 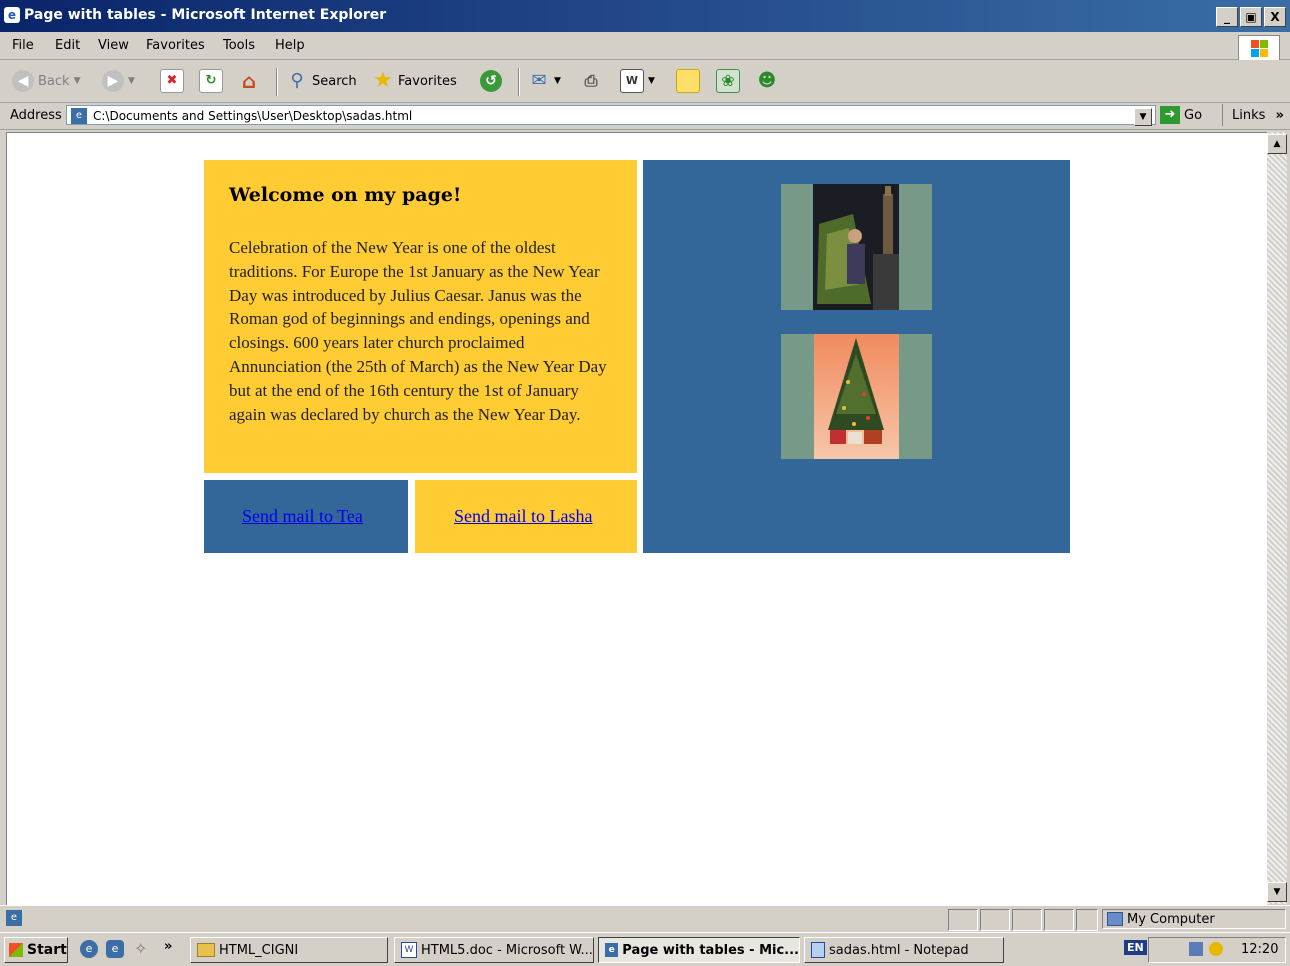 What do you see at coordinates (206, 950) in the screenshot?
I see `folder-icon` at bounding box center [206, 950].